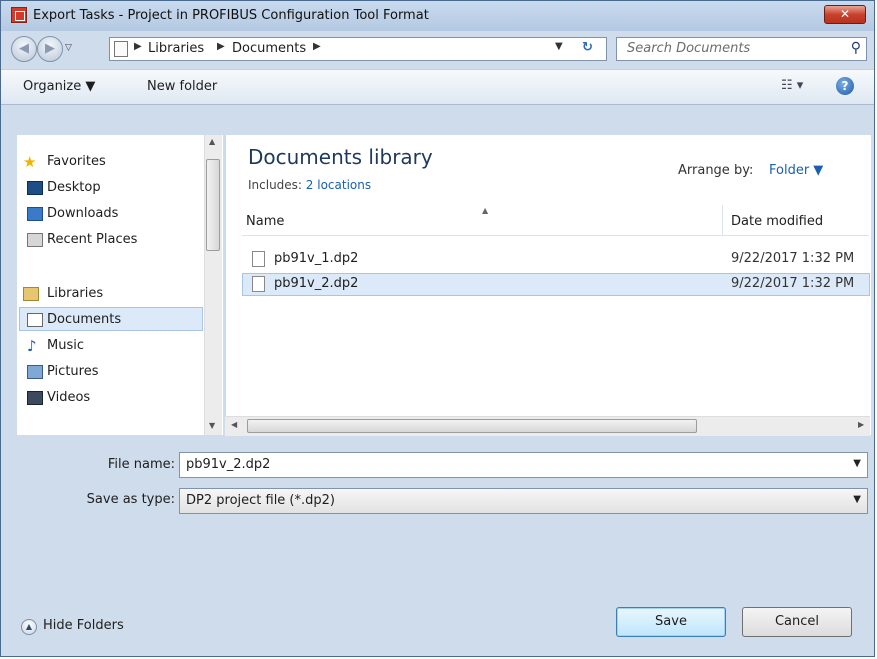  Describe the element at coordinates (845, 86) in the screenshot. I see `help-icon: ?` at that location.